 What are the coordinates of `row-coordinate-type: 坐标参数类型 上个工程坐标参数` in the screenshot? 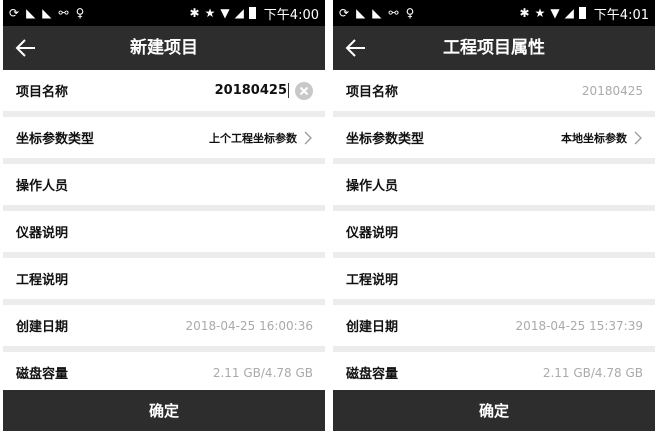 It's located at (164, 137).